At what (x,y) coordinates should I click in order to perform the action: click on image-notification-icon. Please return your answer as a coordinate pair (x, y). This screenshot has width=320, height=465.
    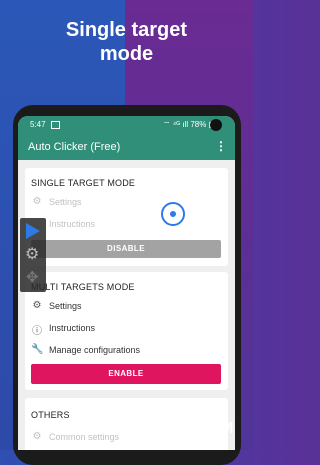
    Looking at the image, I should click on (55, 125).